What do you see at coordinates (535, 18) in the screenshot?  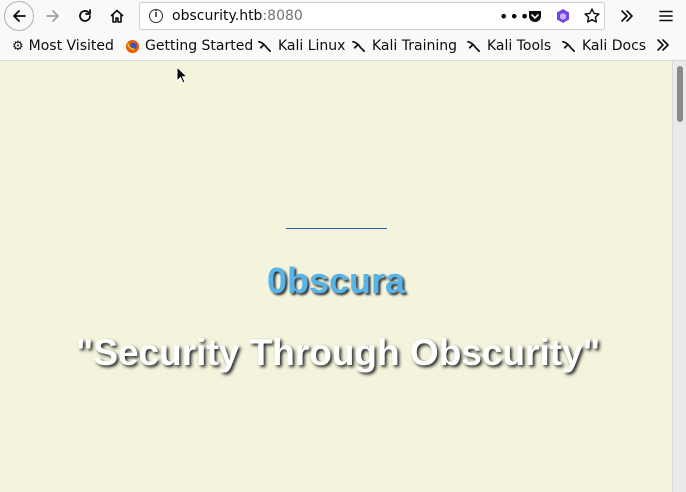 I see `pocket-icon` at bounding box center [535, 18].